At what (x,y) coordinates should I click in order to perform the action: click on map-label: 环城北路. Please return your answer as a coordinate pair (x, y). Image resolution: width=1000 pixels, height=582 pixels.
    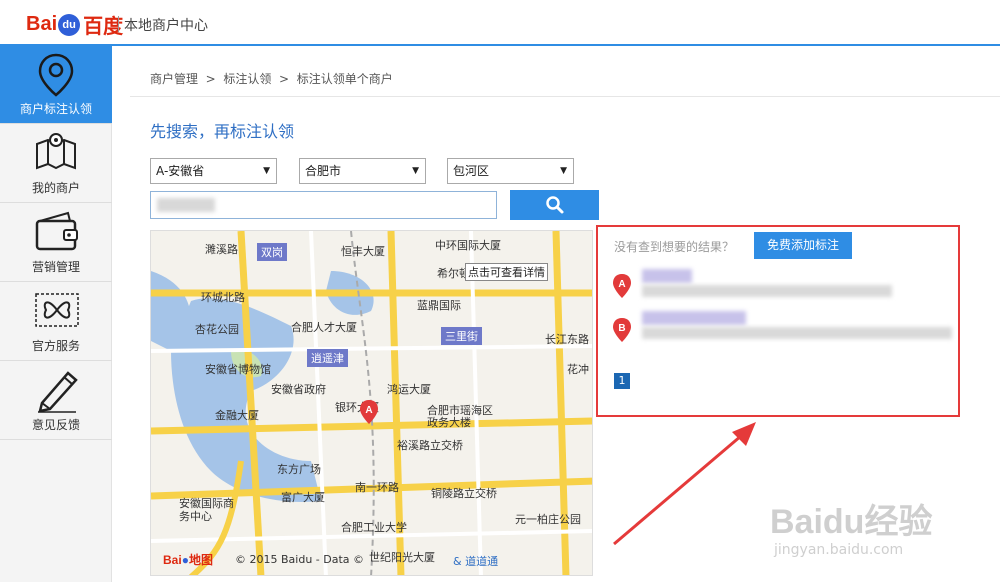
    Looking at the image, I should click on (223, 297).